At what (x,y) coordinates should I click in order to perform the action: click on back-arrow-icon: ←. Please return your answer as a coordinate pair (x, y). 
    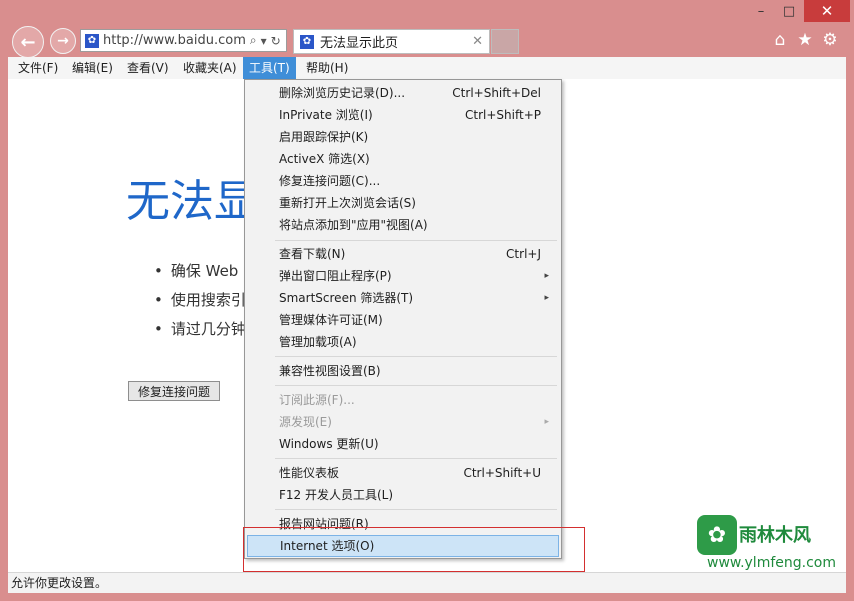
    Looking at the image, I should click on (28, 42).